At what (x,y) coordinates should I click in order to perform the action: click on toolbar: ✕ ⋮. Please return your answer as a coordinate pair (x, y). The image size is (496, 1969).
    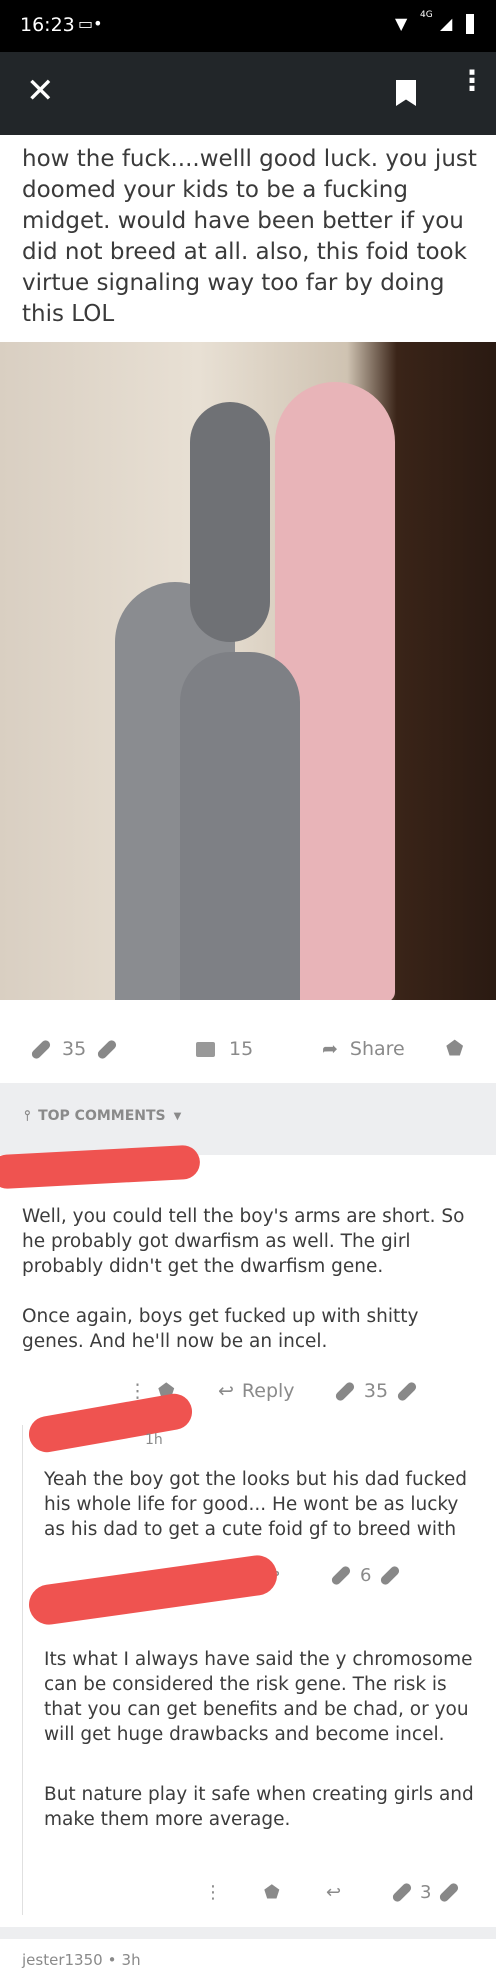
    Looking at the image, I should click on (248, 93).